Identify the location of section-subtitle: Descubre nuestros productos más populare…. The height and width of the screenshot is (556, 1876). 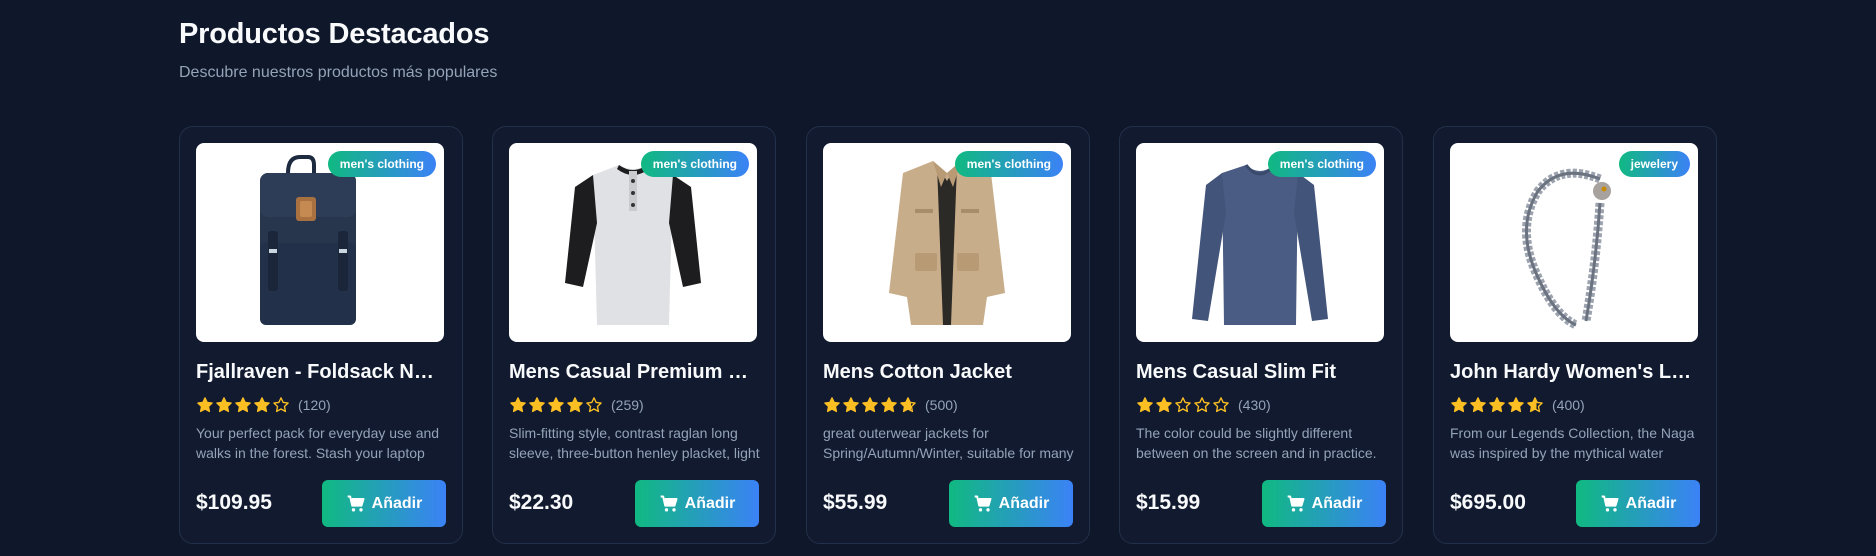
(338, 72).